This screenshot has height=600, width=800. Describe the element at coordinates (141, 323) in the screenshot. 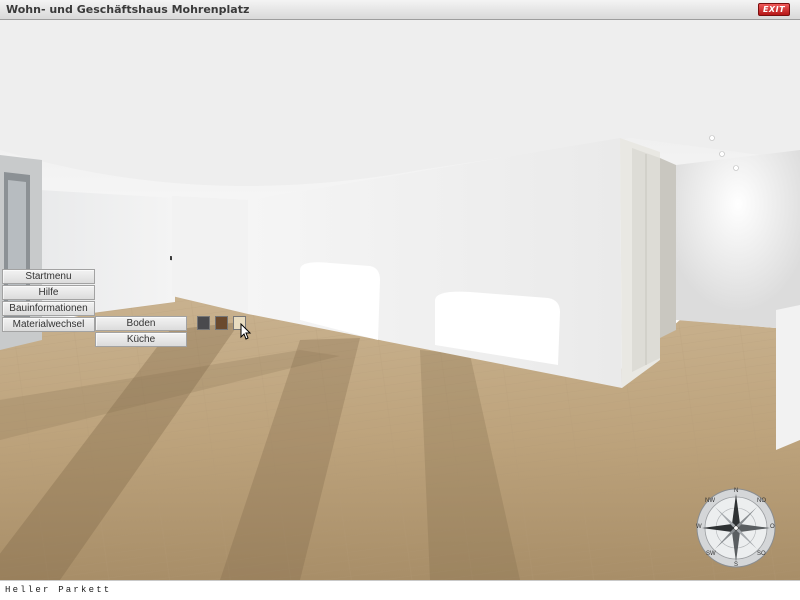

I see `submenu-boden: Boden` at that location.